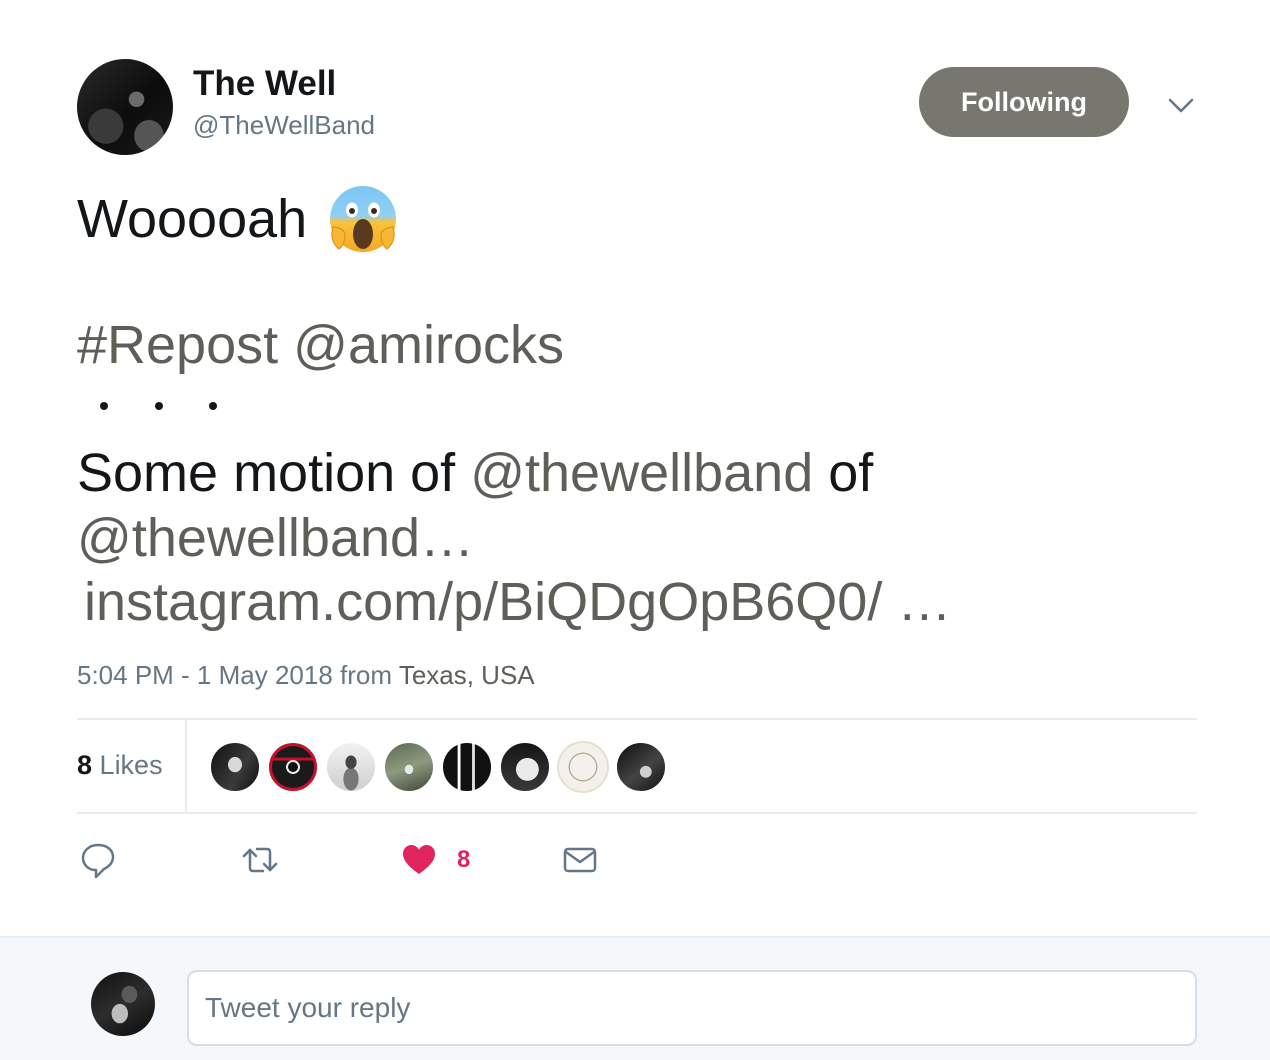  I want to click on reply-bar, so click(635, 998).